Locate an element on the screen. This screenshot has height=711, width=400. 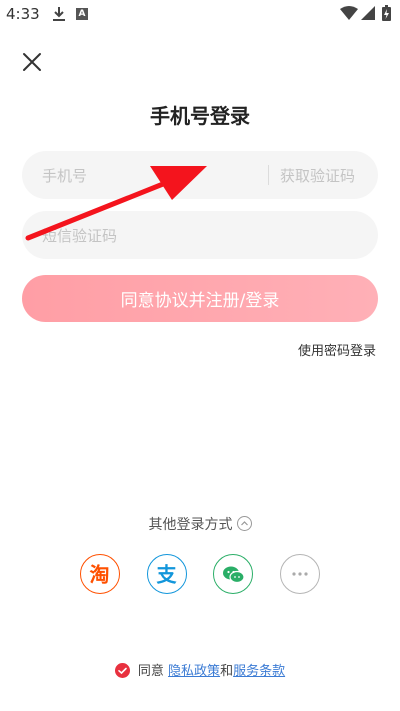
status-bar: 4:33 A is located at coordinates (200, 14).